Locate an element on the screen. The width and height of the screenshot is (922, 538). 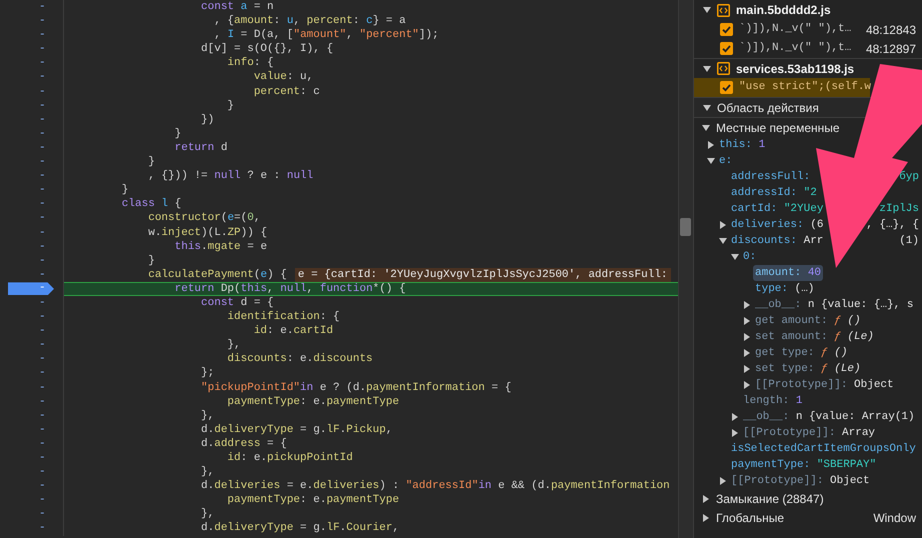
scrollbar-thumb is located at coordinates (685, 227).